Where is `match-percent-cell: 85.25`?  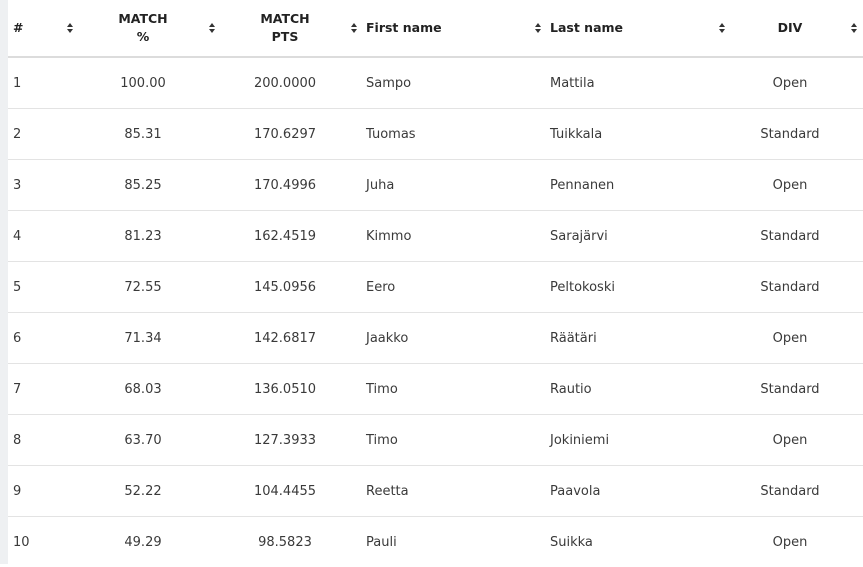
match-percent-cell: 85.25 is located at coordinates (150, 185).